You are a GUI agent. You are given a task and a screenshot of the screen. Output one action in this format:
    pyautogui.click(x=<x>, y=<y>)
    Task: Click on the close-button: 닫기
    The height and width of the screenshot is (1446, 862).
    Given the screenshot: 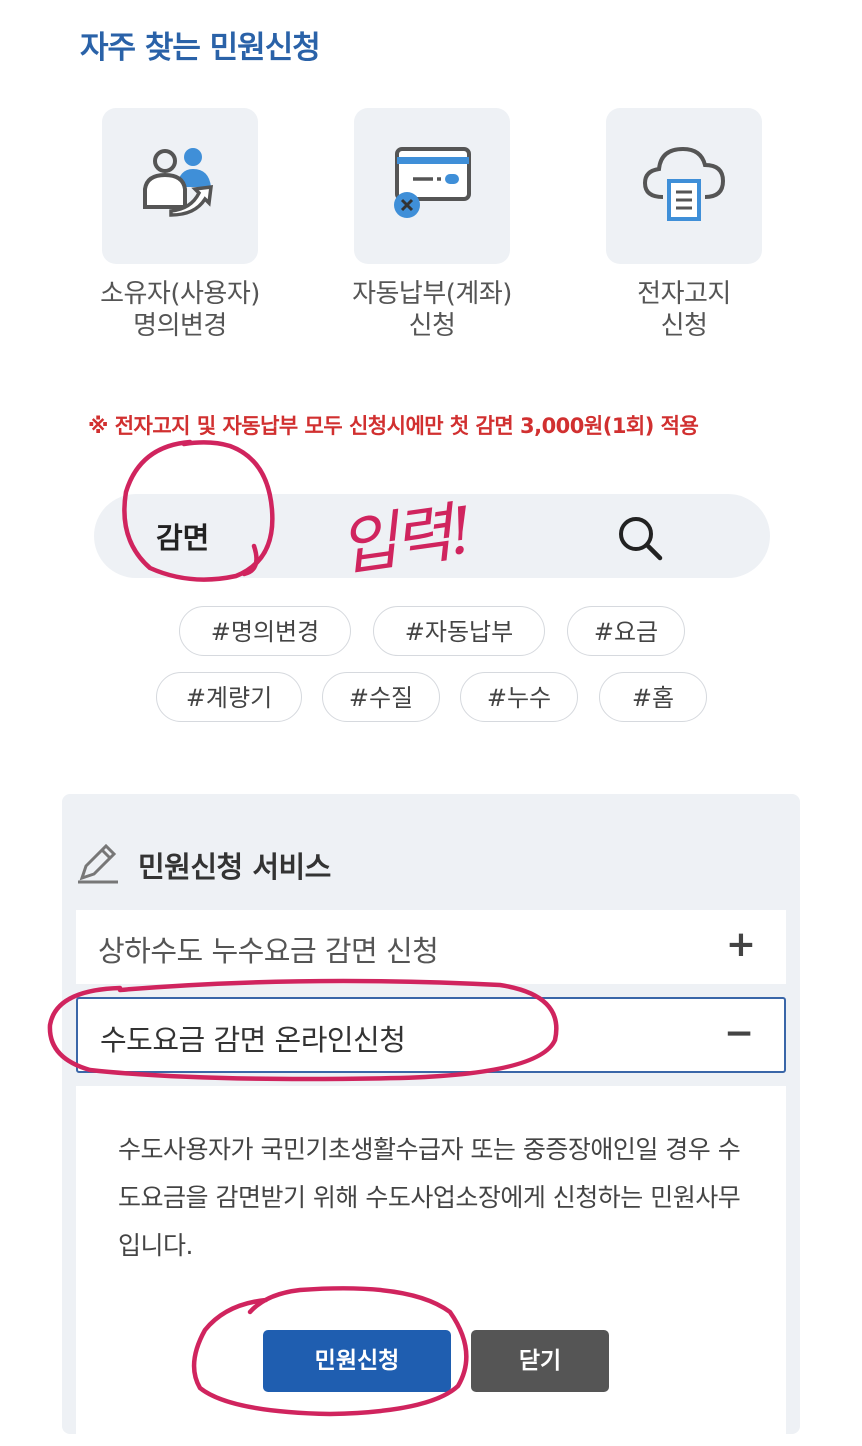 What is the action you would take?
    pyautogui.click(x=540, y=1361)
    